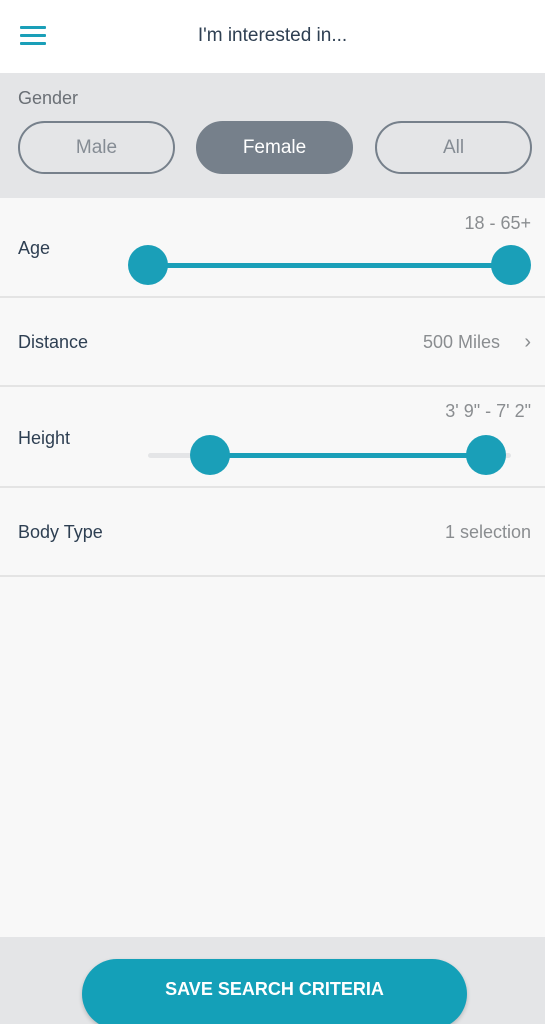 The image size is (545, 1024). I want to click on body-type-value: 1 selection, so click(487, 532).